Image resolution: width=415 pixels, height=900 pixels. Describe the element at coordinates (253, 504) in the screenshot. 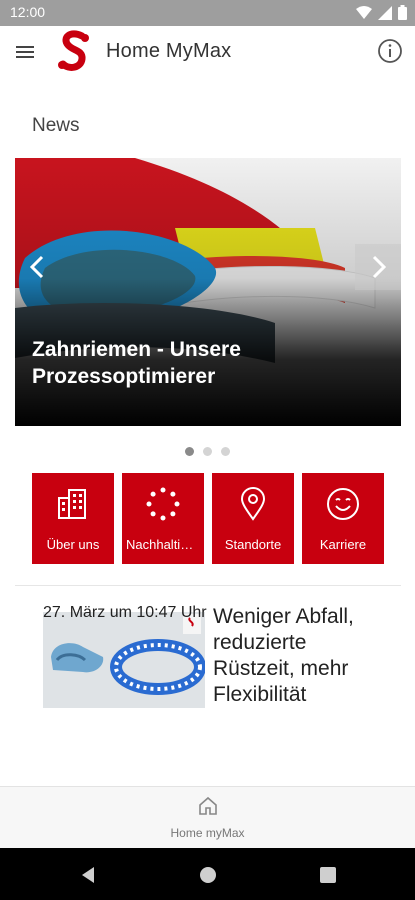

I see `location-pin-icon` at that location.